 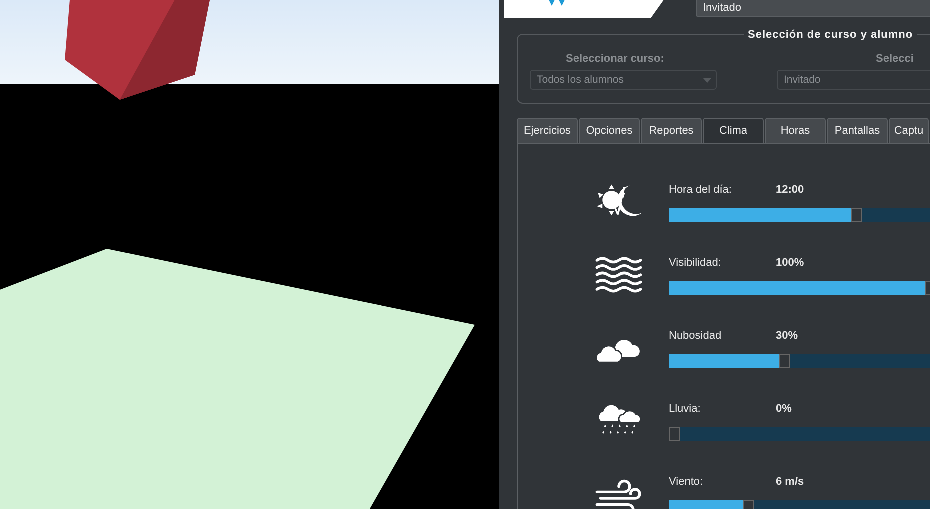 I want to click on setting-label: Hora del día:, so click(x=701, y=190).